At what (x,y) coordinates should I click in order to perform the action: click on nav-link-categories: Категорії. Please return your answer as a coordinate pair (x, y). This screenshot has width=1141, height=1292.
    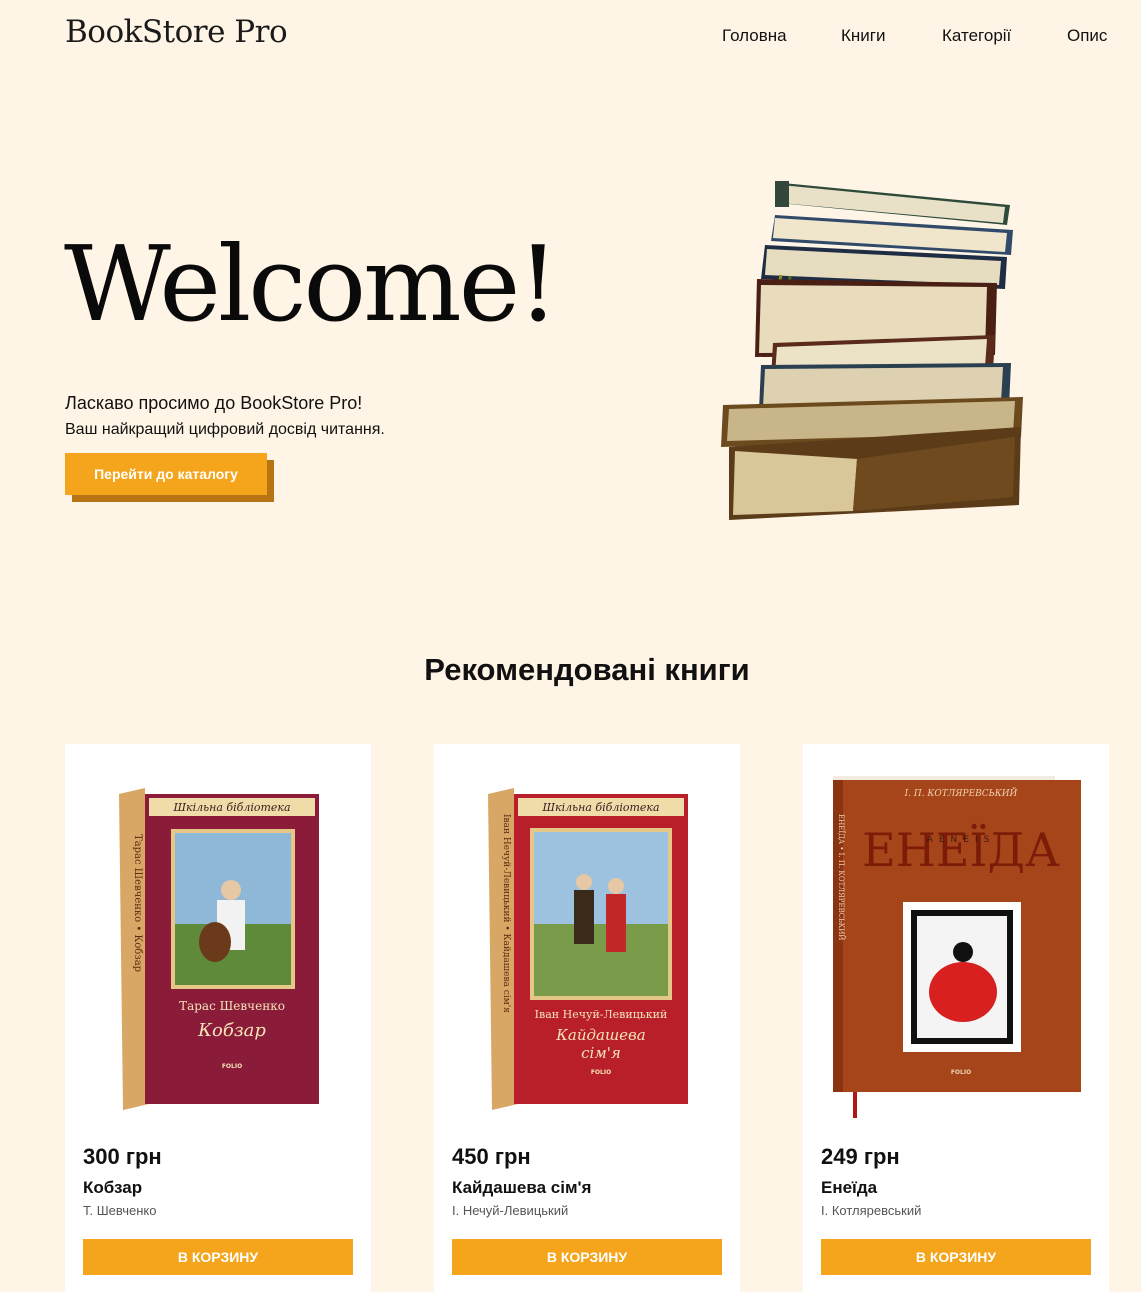
    Looking at the image, I should click on (976, 36).